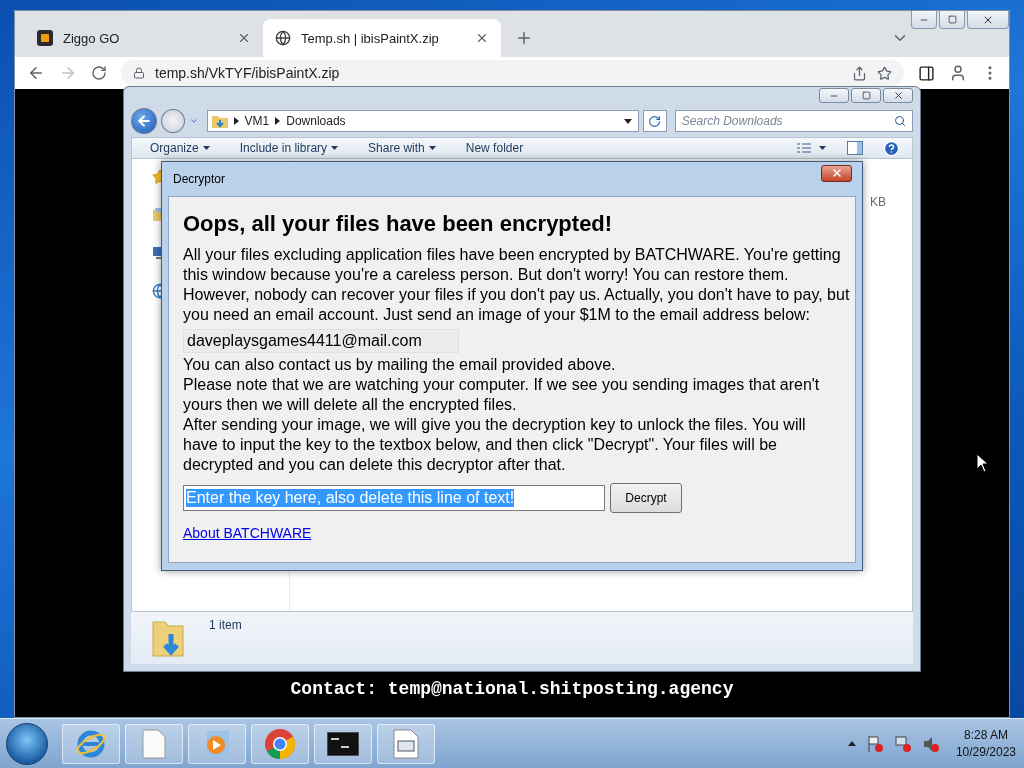 The width and height of the screenshot is (1024, 768). Describe the element at coordinates (900, 121) in the screenshot. I see `search-icon` at that location.